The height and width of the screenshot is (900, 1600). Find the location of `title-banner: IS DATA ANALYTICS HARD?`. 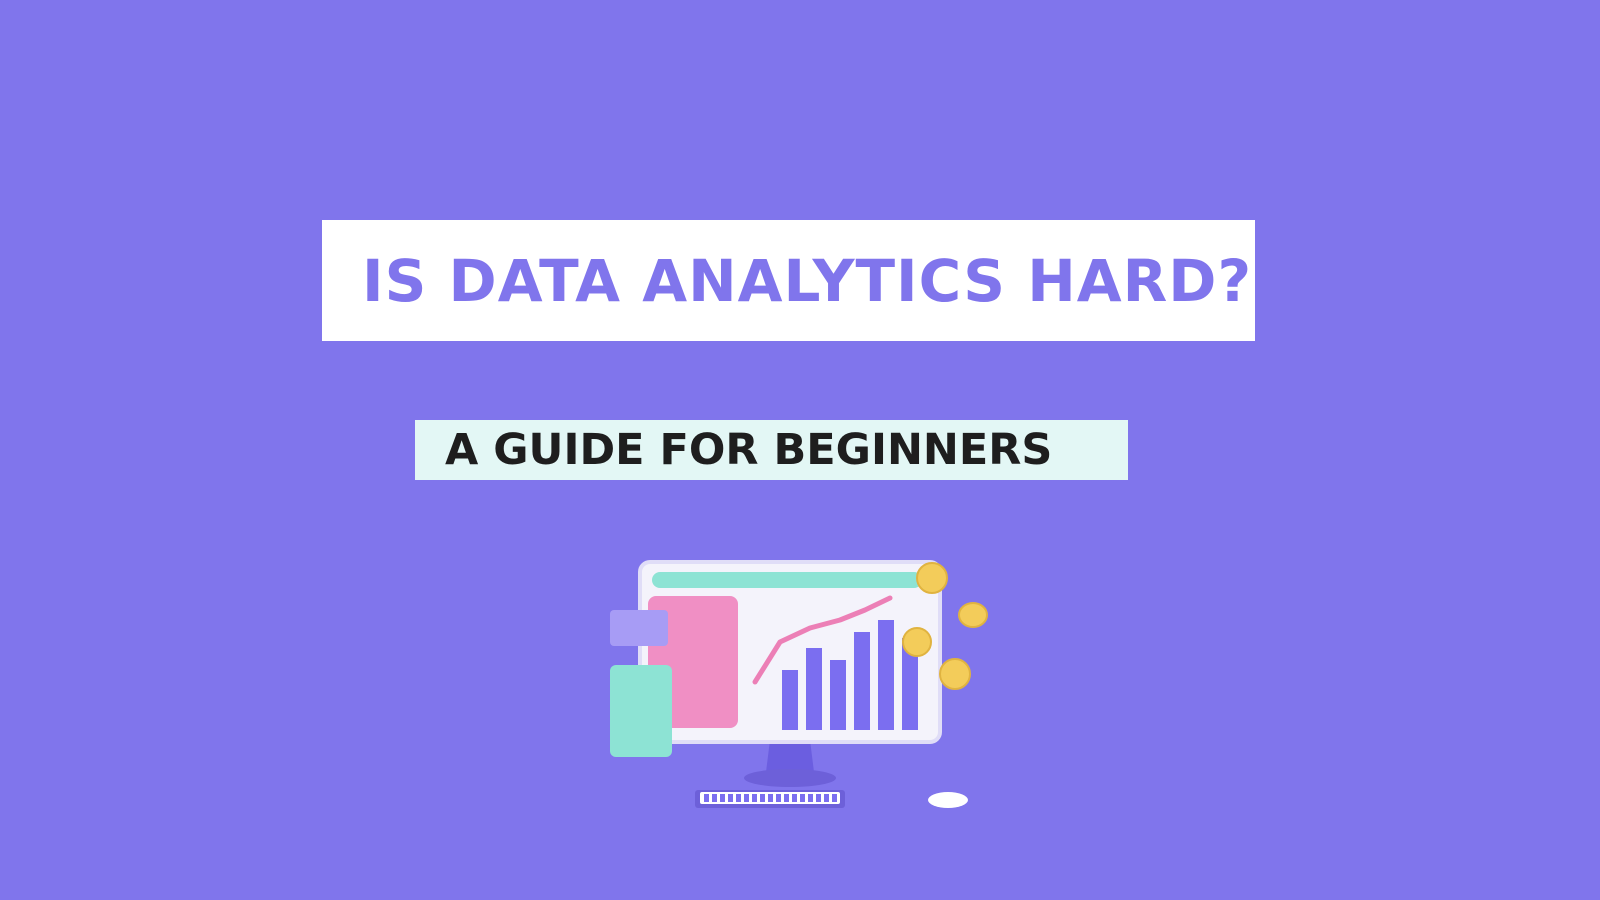

title-banner: IS DATA ANALYTICS HARD? is located at coordinates (788, 280).